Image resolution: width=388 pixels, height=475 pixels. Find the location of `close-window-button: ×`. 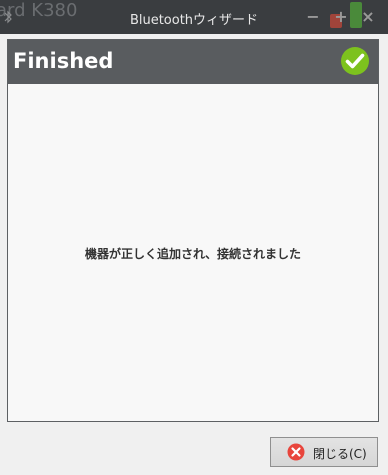

close-window-button: × is located at coordinates (368, 17).